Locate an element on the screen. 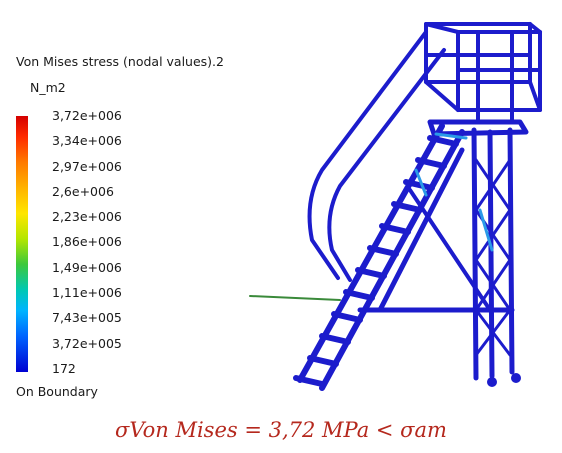 The width and height of the screenshot is (562, 453). legend-title: Von Mises stress (nodal values).2 is located at coordinates (120, 61).